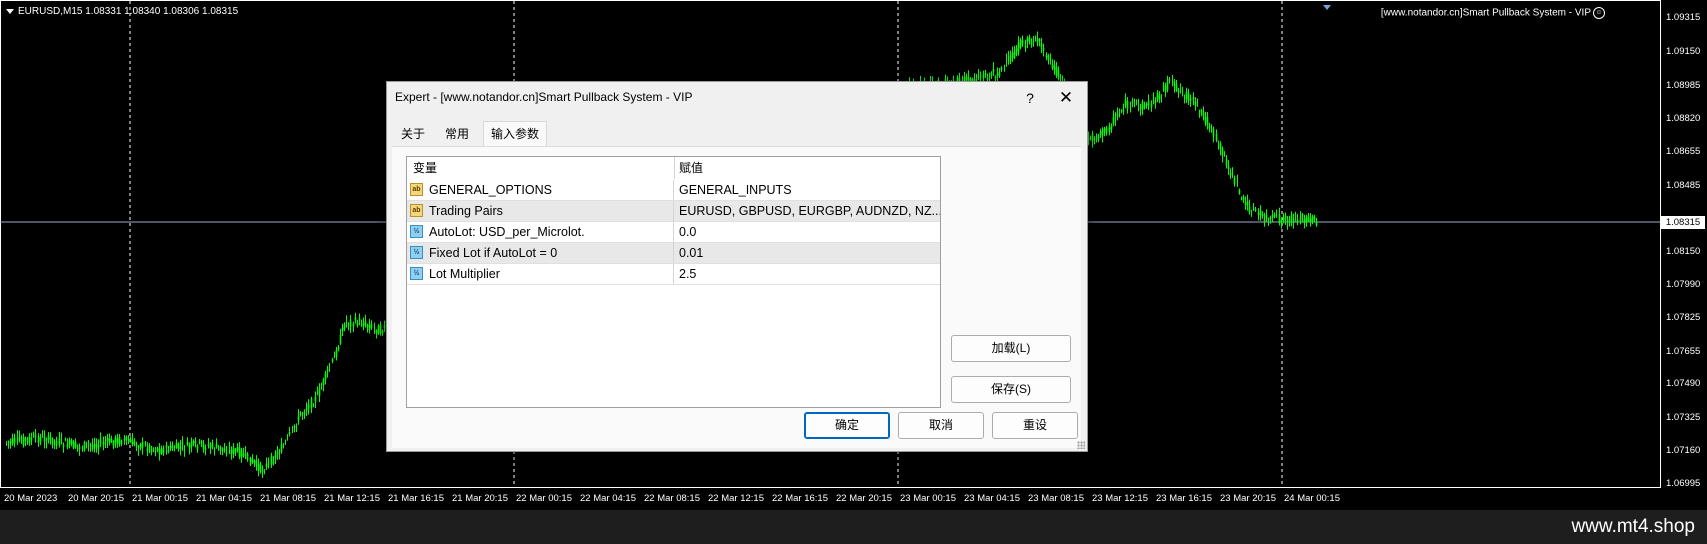  I want to click on parameter-name: ab Trading Pairs, so click(540, 211).